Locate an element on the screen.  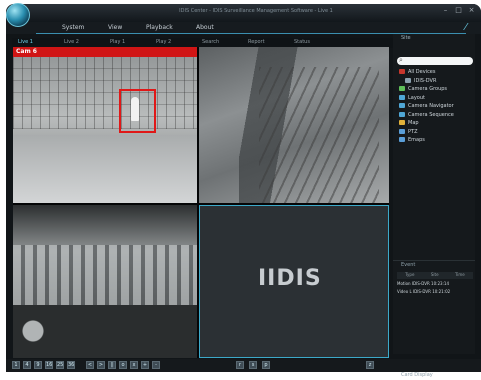
tree-item-label: Map is located at coordinates (413, 123).